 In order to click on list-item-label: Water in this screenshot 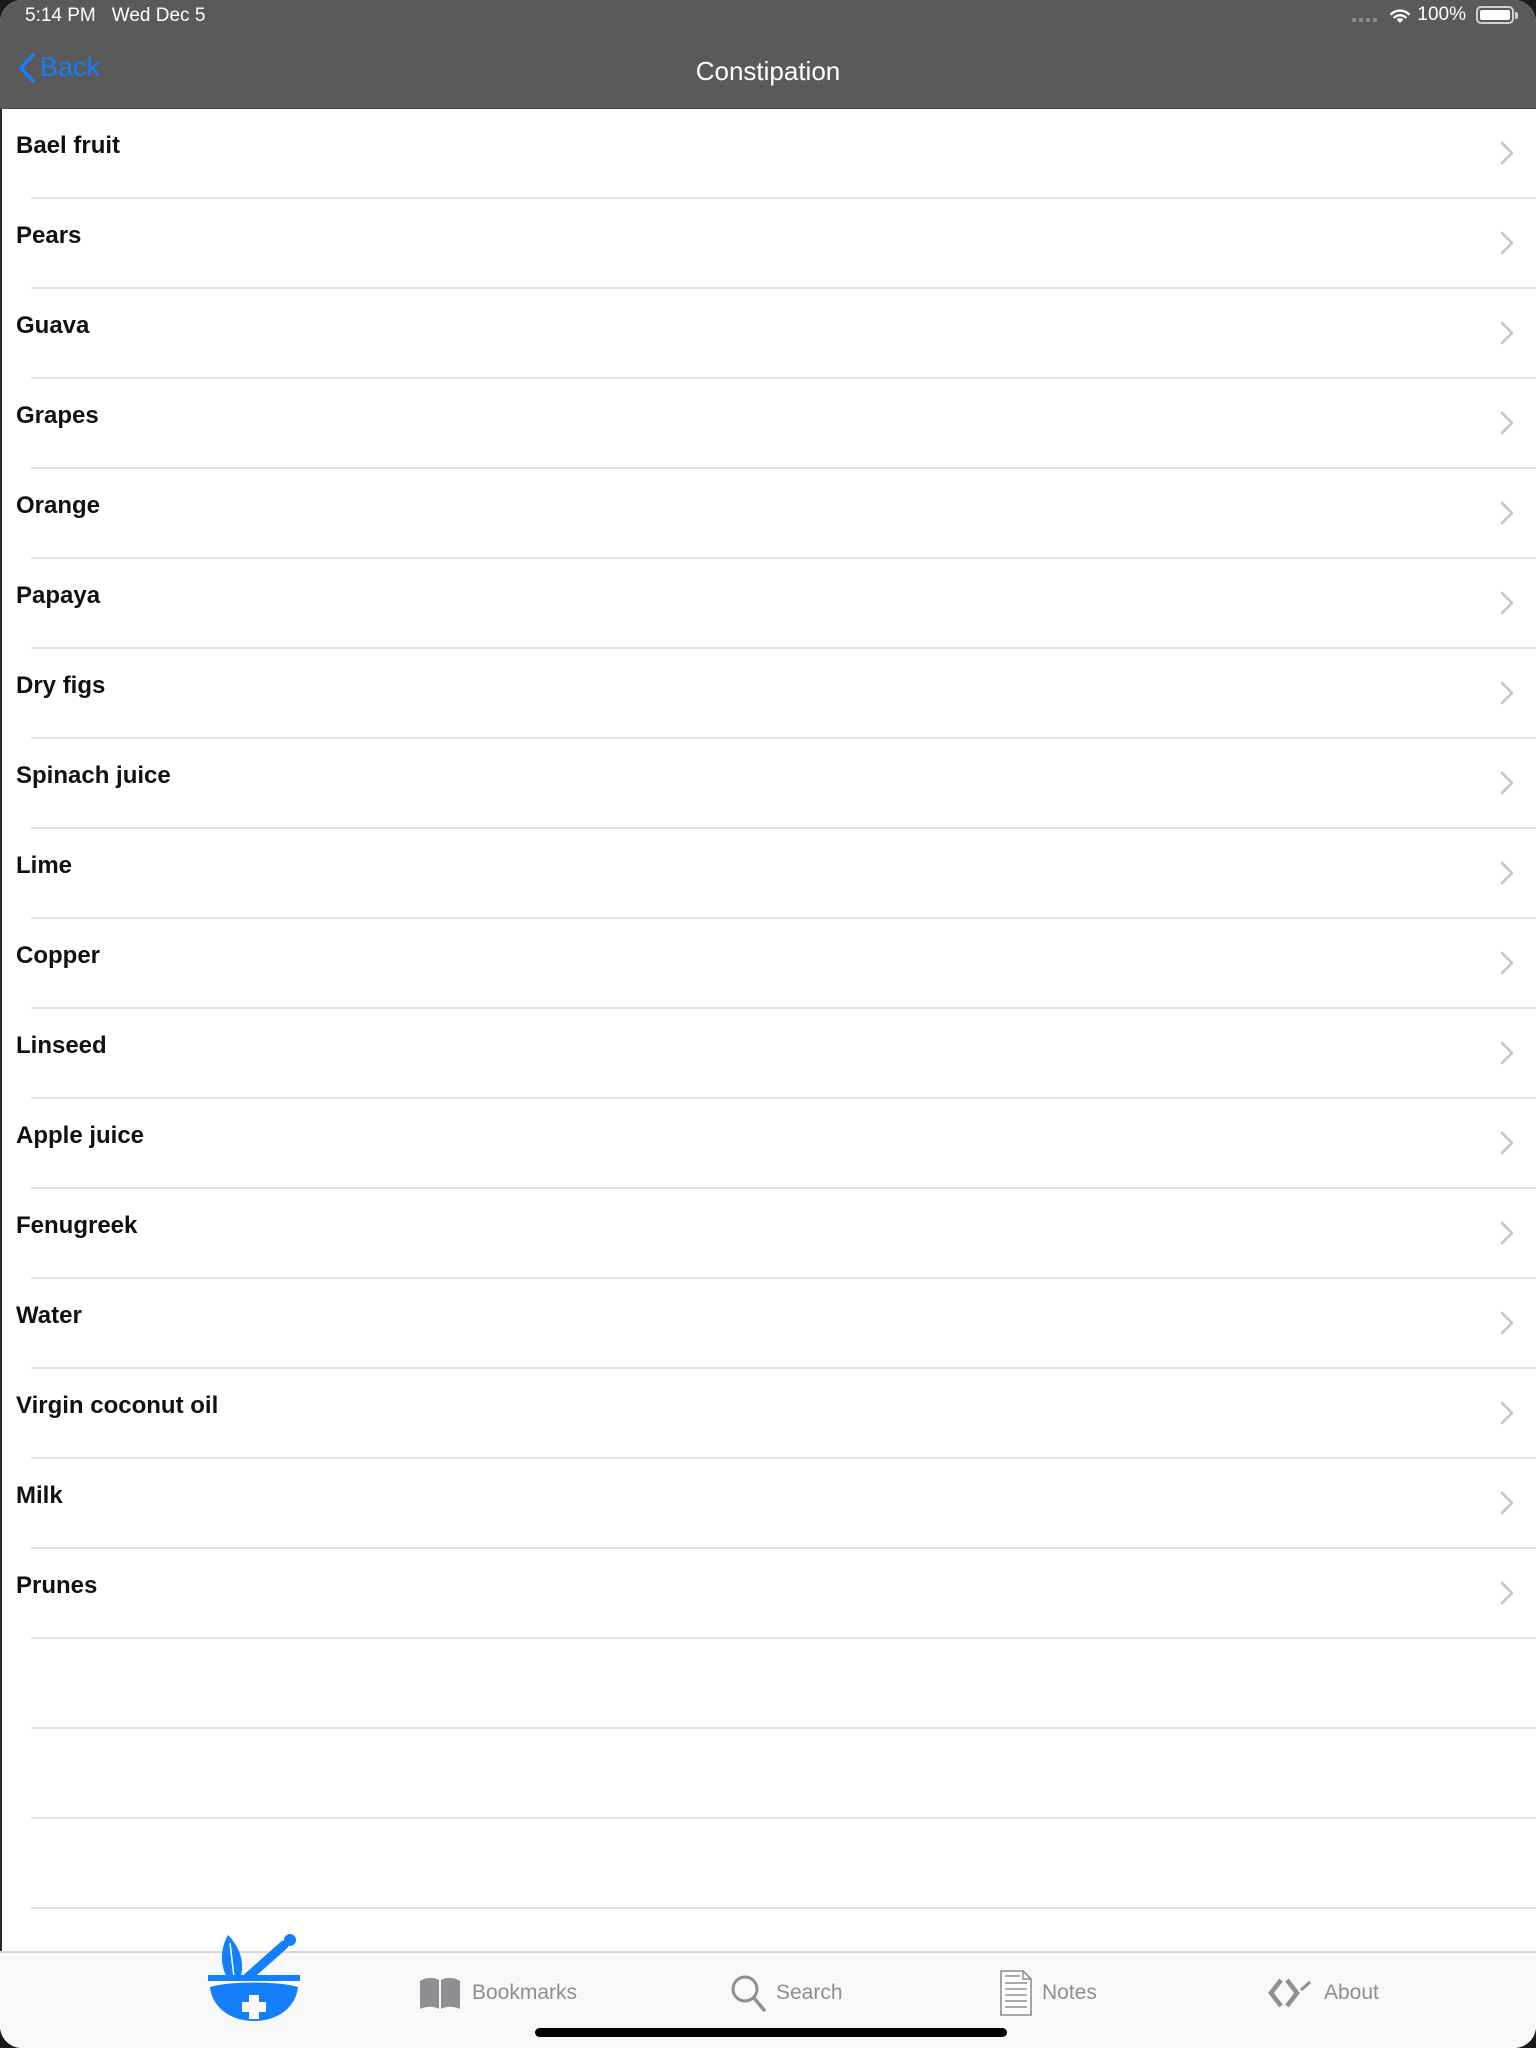, I will do `click(49, 1315)`.